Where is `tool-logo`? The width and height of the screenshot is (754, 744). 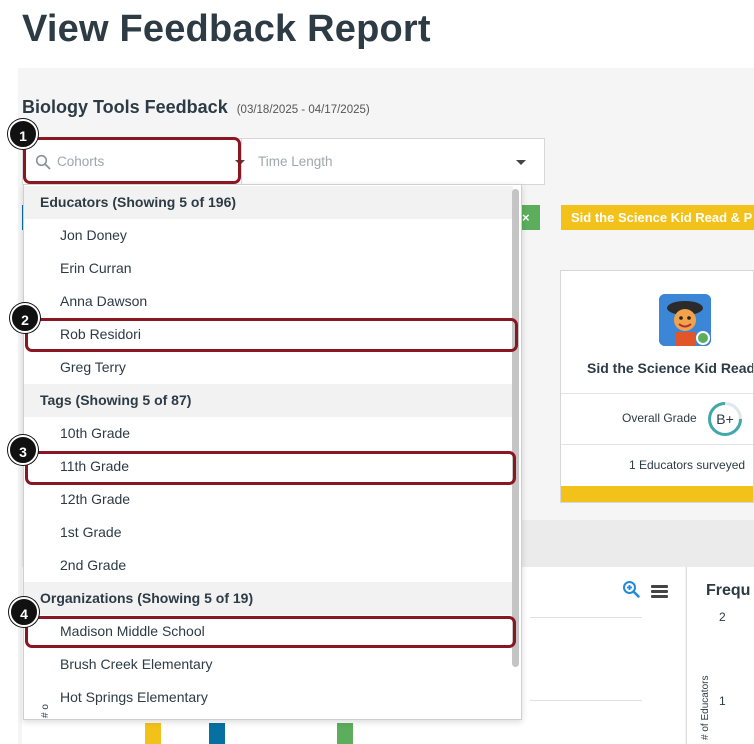
tool-logo is located at coordinates (685, 320).